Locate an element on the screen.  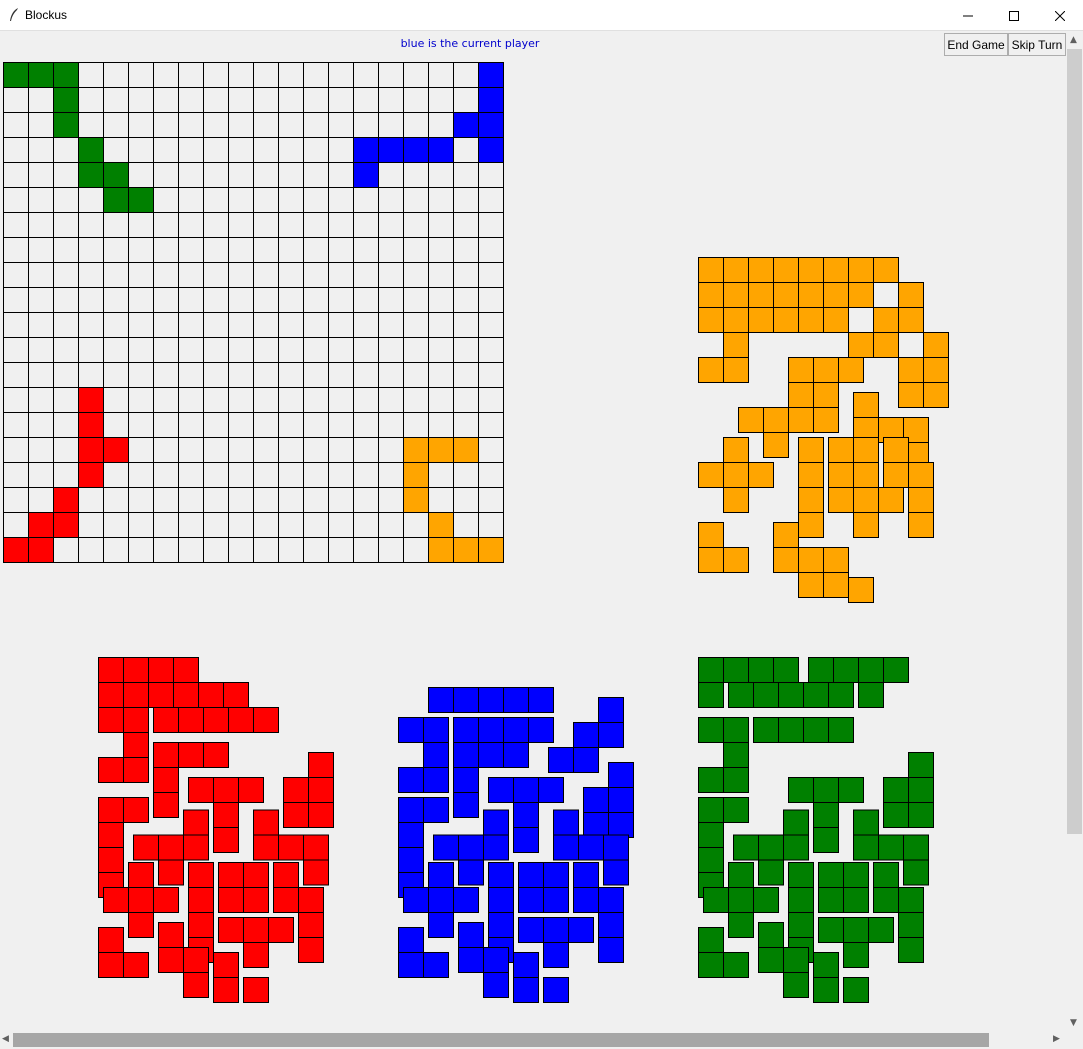
board-cell-red is located at coordinates (91, 425).